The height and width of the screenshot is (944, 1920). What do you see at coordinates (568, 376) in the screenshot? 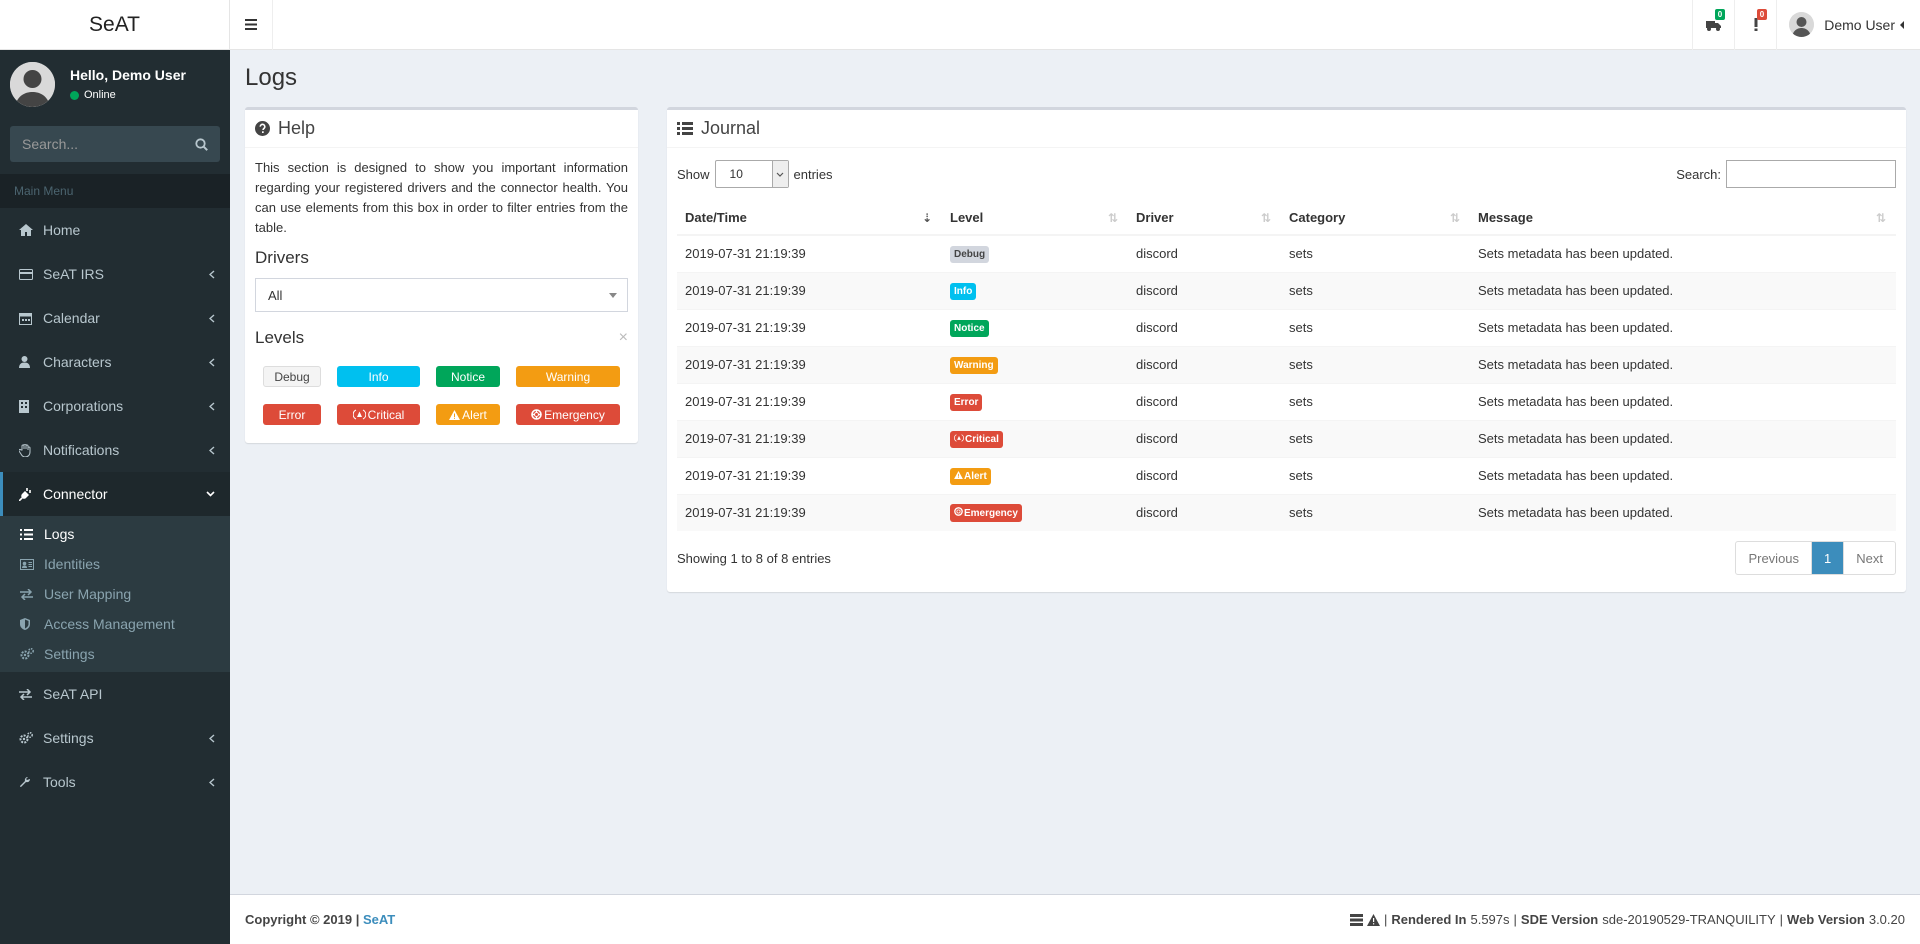
I see `level-filter-warning: Warning` at bounding box center [568, 376].